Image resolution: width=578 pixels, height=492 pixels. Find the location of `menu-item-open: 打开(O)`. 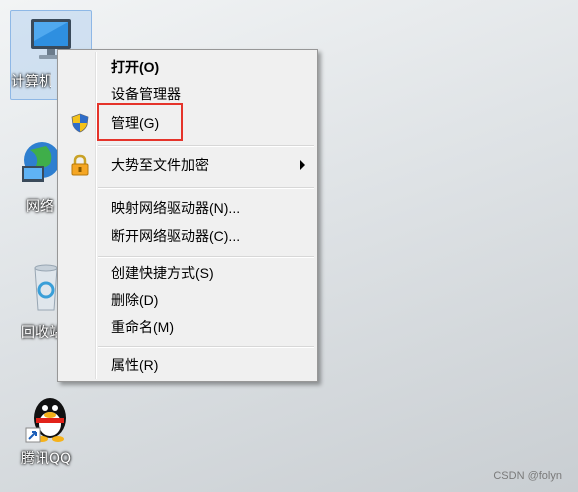

menu-item-open: 打开(O) is located at coordinates (187, 67).